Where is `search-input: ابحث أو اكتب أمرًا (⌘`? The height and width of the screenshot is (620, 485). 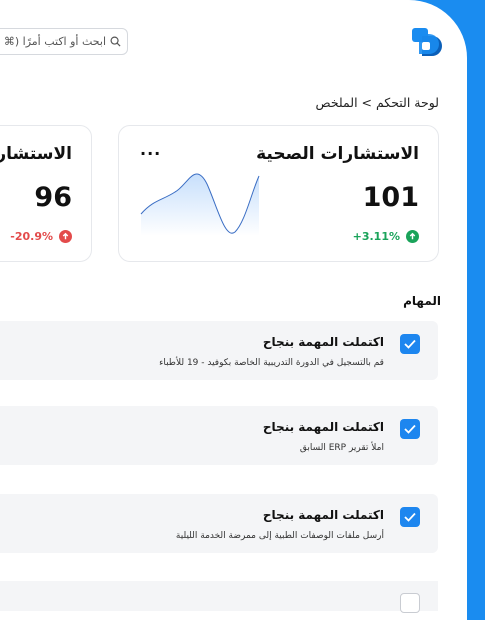 search-input: ابحث أو اكتب أمرًا (⌘ is located at coordinates (64, 41).